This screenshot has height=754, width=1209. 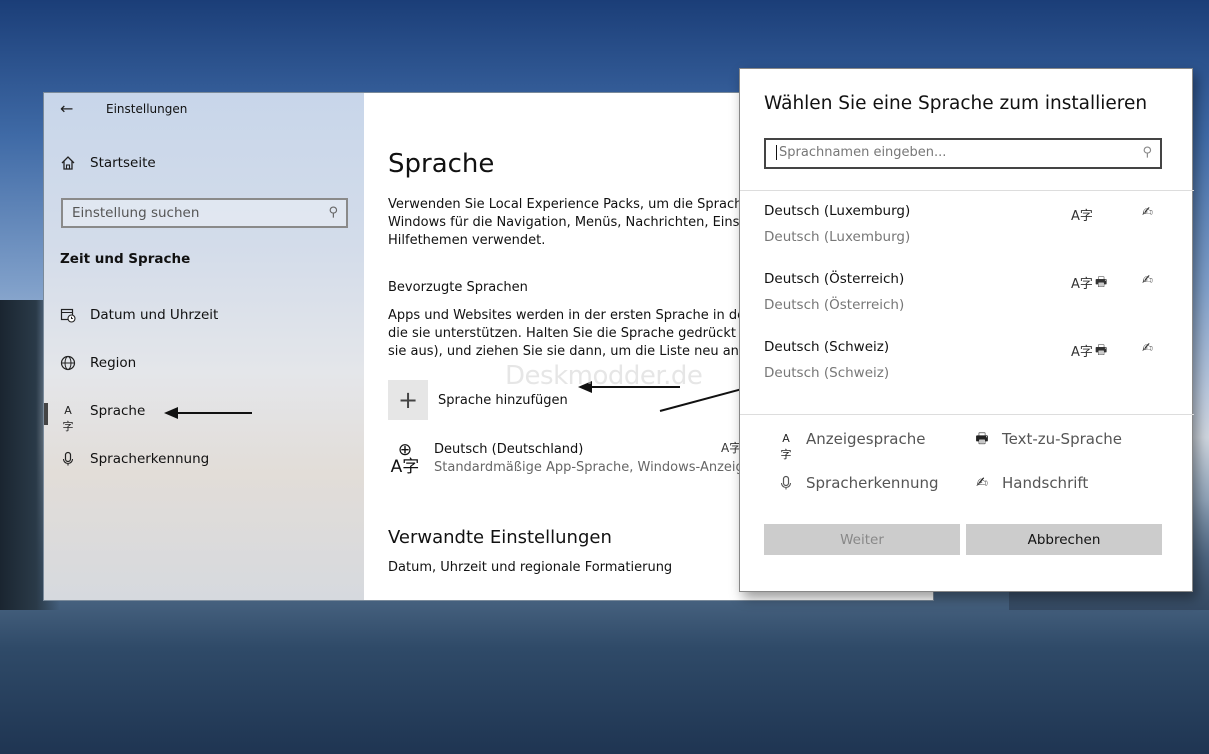 I want to click on annotation-arrow-sidebar, so click(x=214, y=413).